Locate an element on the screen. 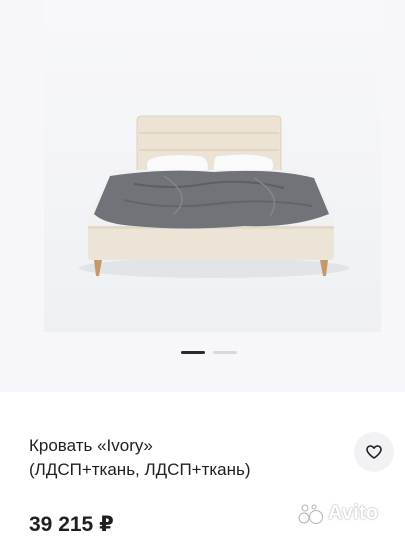  add-to-favorites-button is located at coordinates (374, 452).